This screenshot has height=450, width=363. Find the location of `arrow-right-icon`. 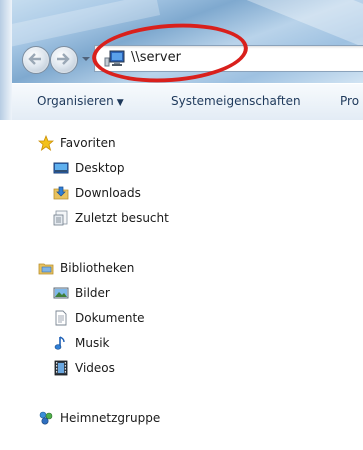

arrow-right-icon is located at coordinates (63, 59).